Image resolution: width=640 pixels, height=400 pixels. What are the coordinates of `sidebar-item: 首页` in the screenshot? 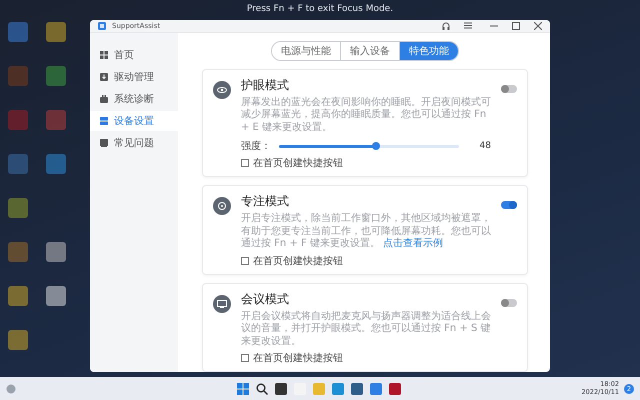 It's located at (134, 54).